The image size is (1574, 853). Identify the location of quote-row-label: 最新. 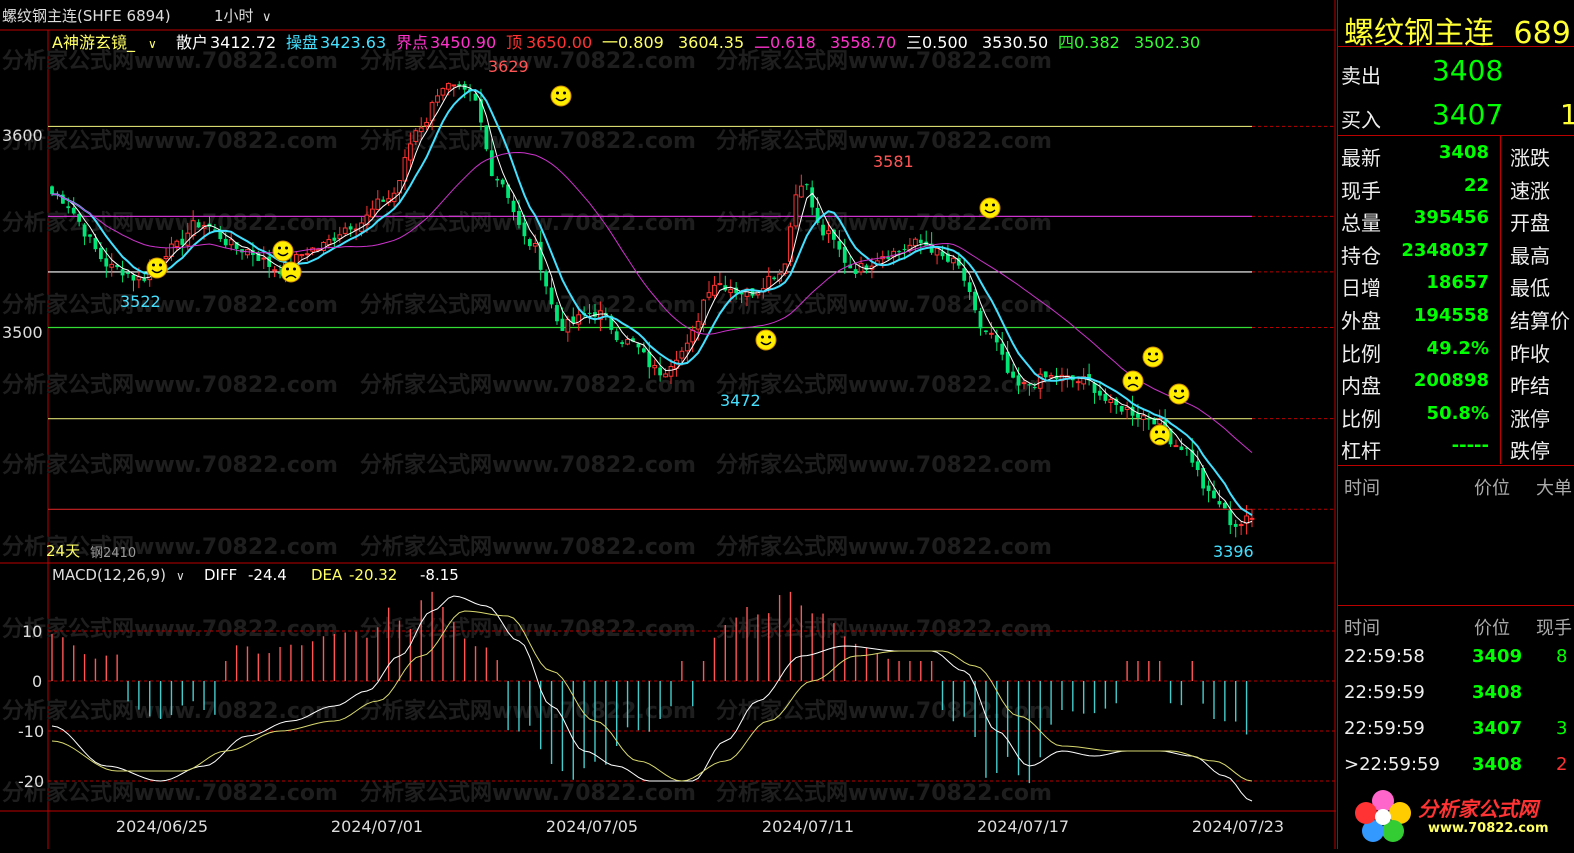
(1361, 158).